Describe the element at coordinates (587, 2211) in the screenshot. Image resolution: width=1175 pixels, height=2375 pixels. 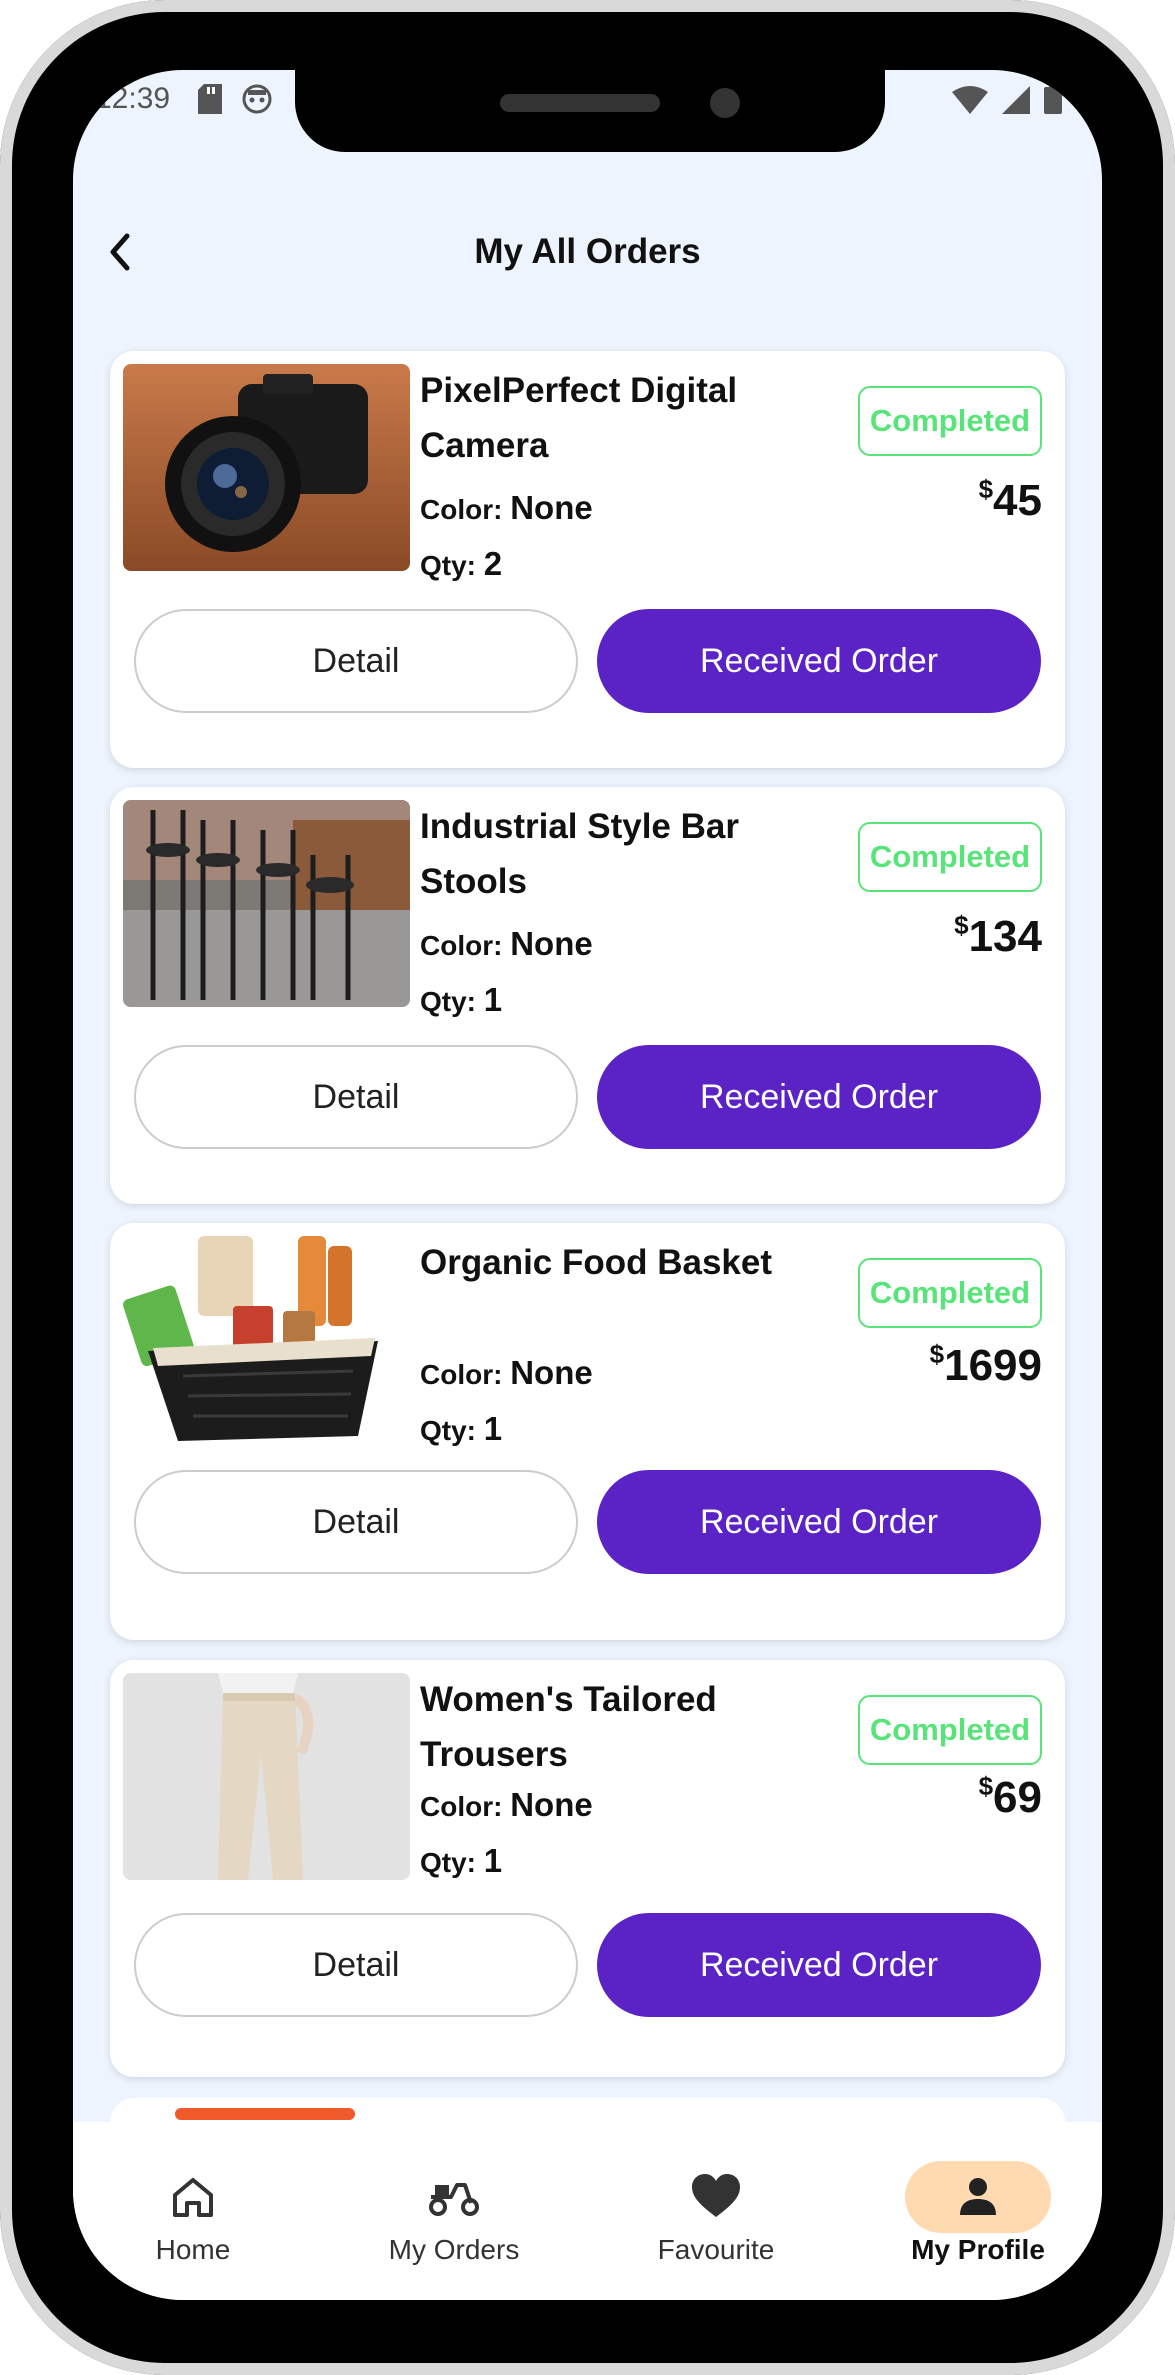
I see `bottom-navigation: Home My Orders Favourite My Profile` at that location.